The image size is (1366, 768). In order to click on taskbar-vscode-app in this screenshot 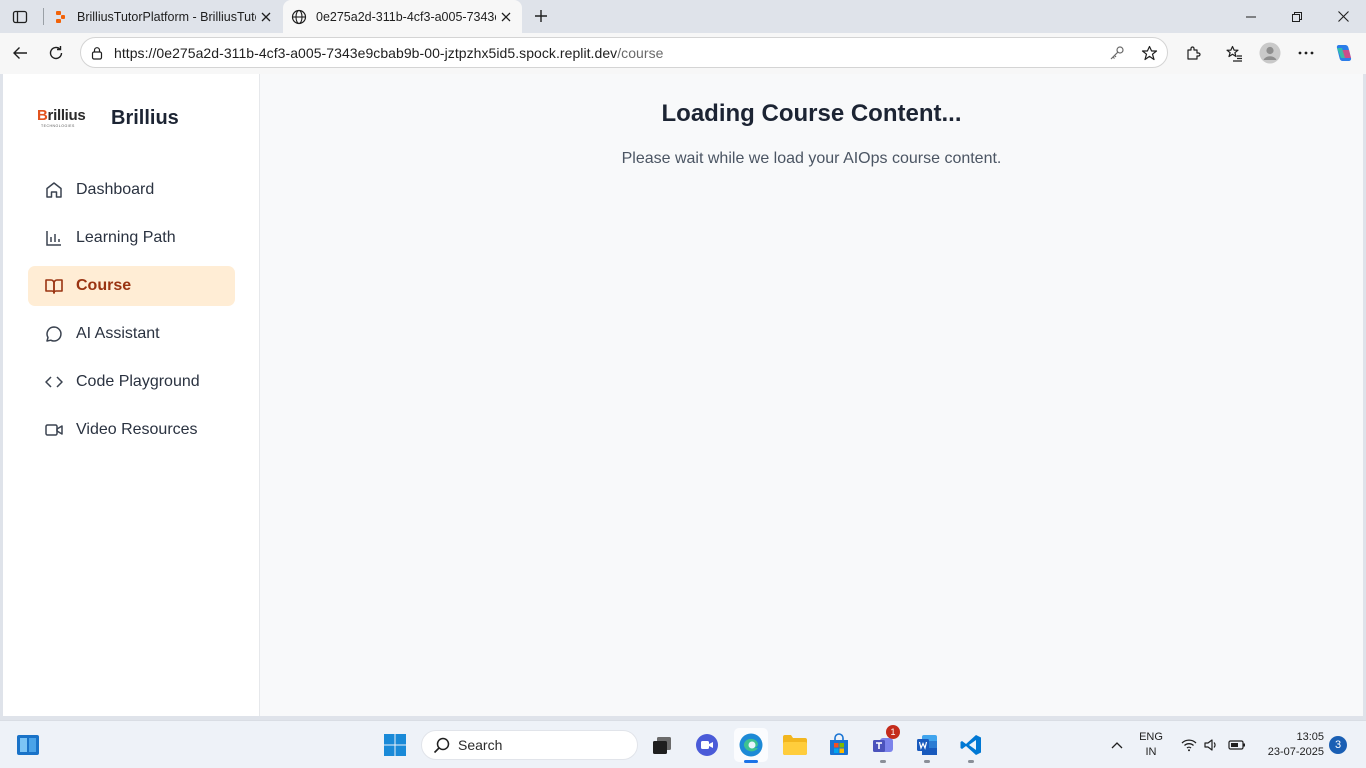, I will do `click(971, 745)`.